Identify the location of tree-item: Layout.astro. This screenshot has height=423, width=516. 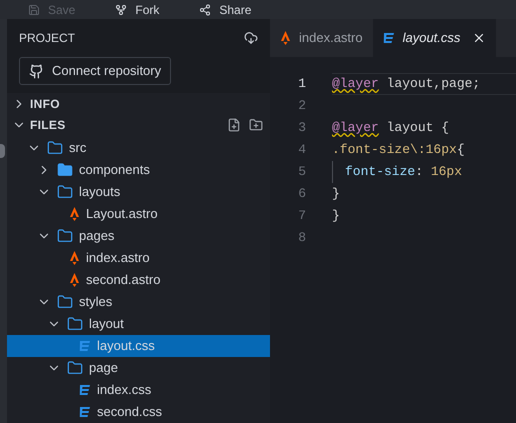
(138, 214).